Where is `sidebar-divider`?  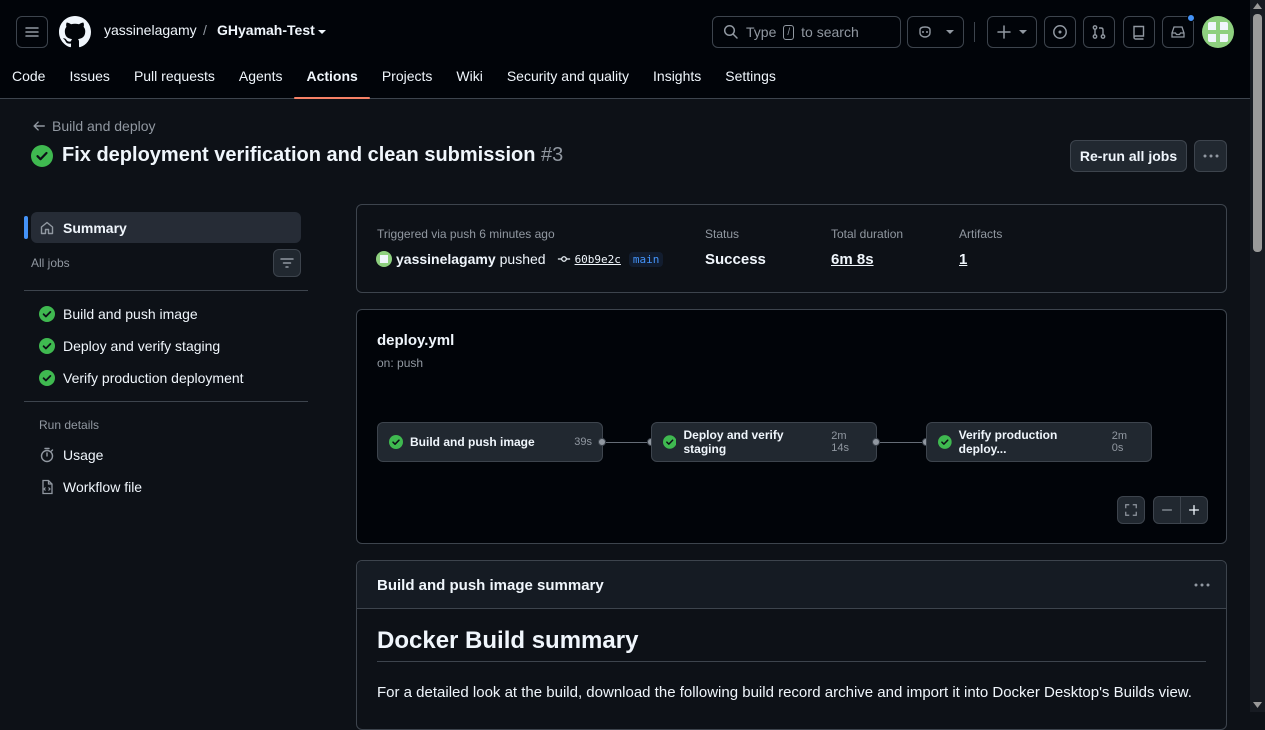 sidebar-divider is located at coordinates (166, 290).